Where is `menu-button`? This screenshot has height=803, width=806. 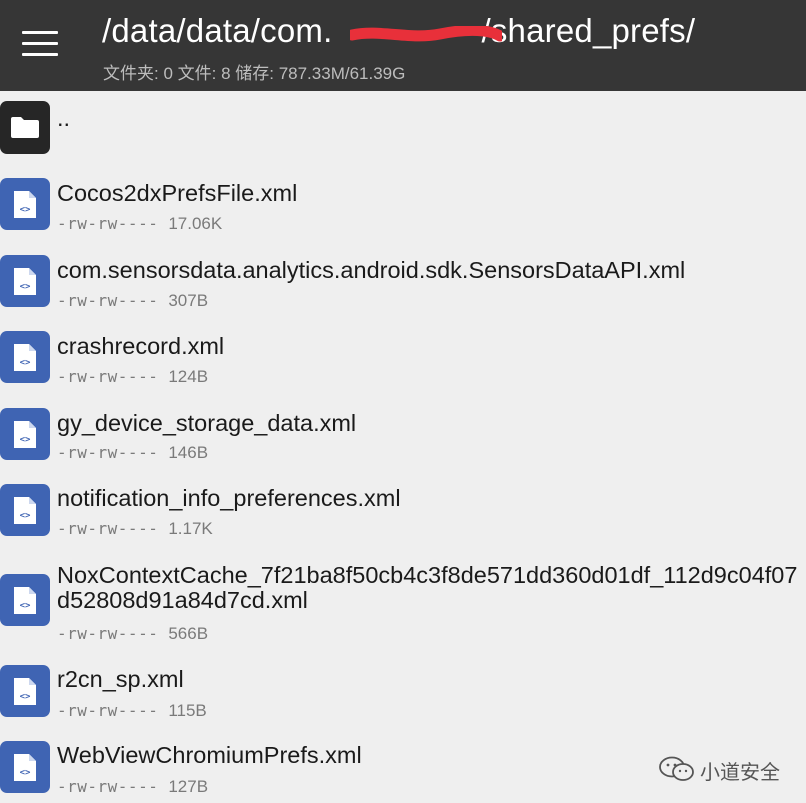 menu-button is located at coordinates (40, 43).